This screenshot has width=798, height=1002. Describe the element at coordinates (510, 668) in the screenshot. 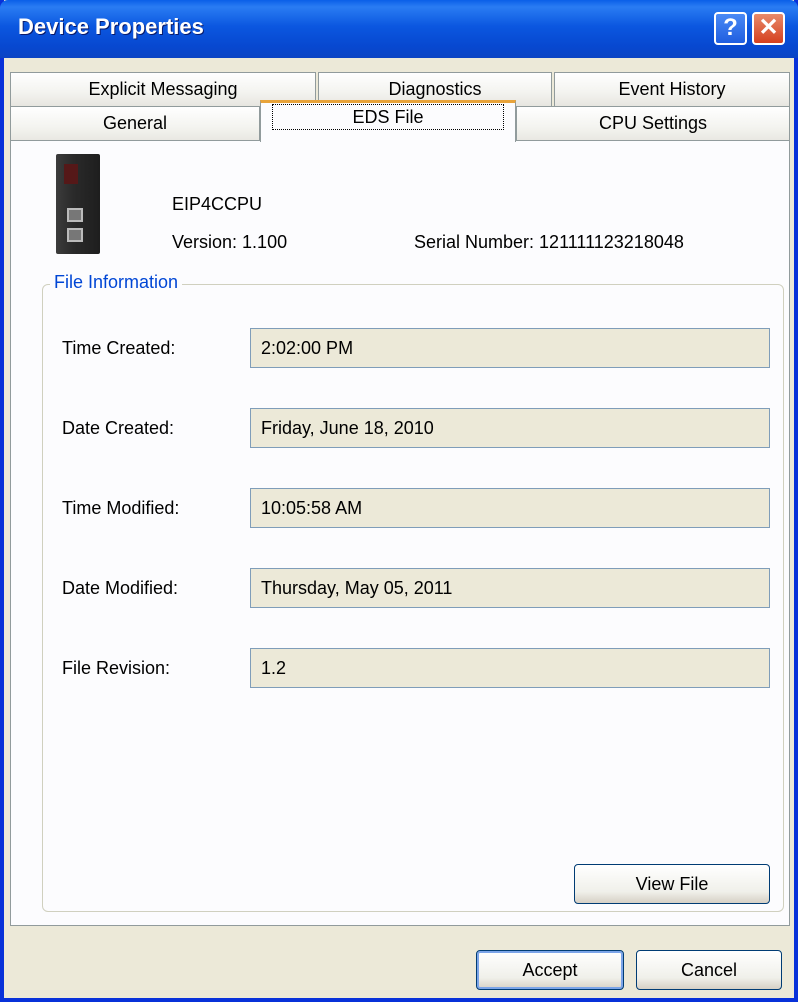

I see `file-revision-field: 1.2` at that location.